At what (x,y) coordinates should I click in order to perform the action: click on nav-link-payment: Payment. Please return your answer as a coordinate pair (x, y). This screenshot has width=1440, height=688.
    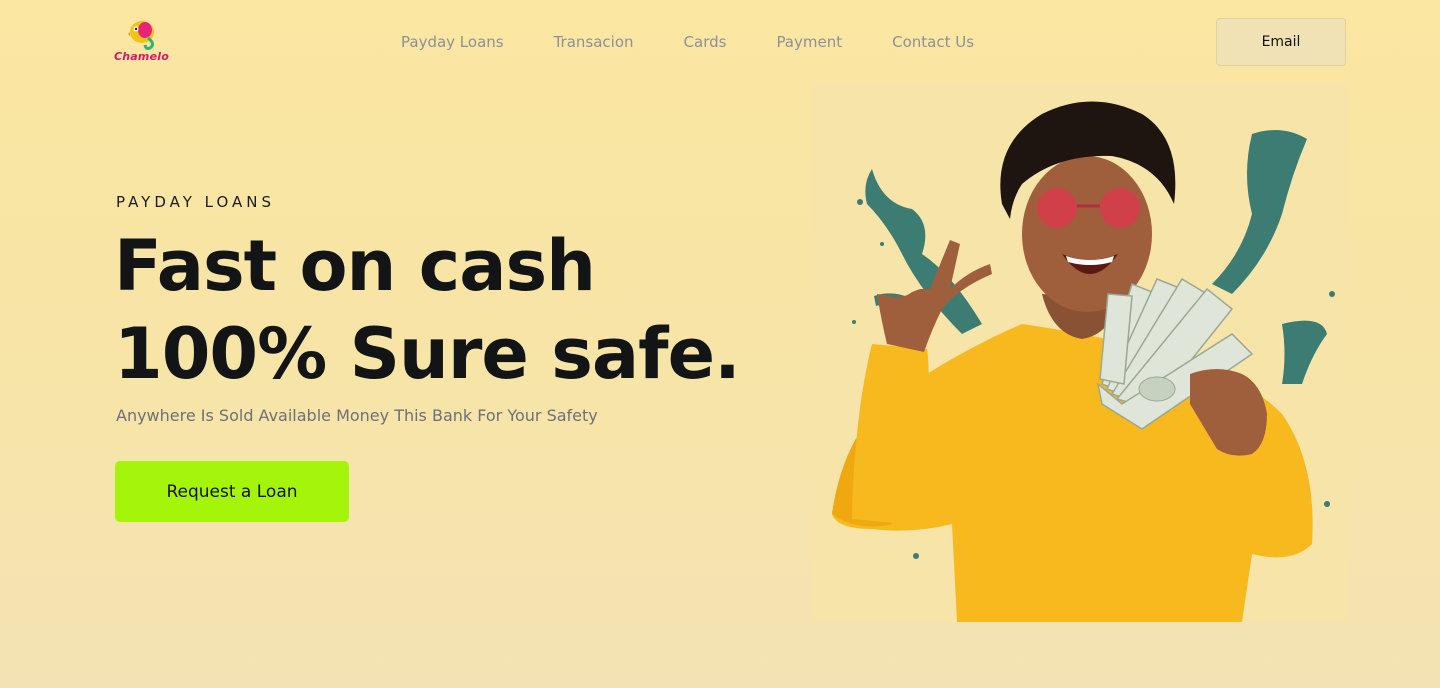
    Looking at the image, I should click on (809, 42).